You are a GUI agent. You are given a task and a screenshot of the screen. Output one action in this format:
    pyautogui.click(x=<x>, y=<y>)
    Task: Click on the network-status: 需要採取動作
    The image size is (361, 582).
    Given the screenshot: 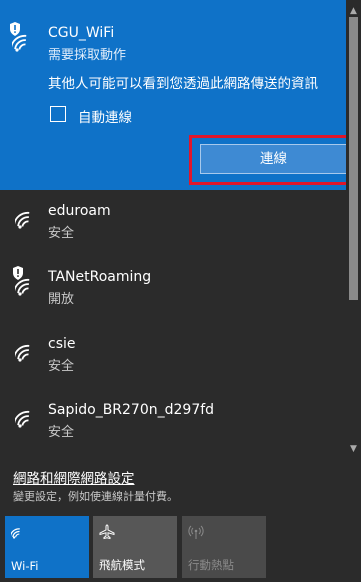 What is the action you would take?
    pyautogui.click(x=87, y=55)
    